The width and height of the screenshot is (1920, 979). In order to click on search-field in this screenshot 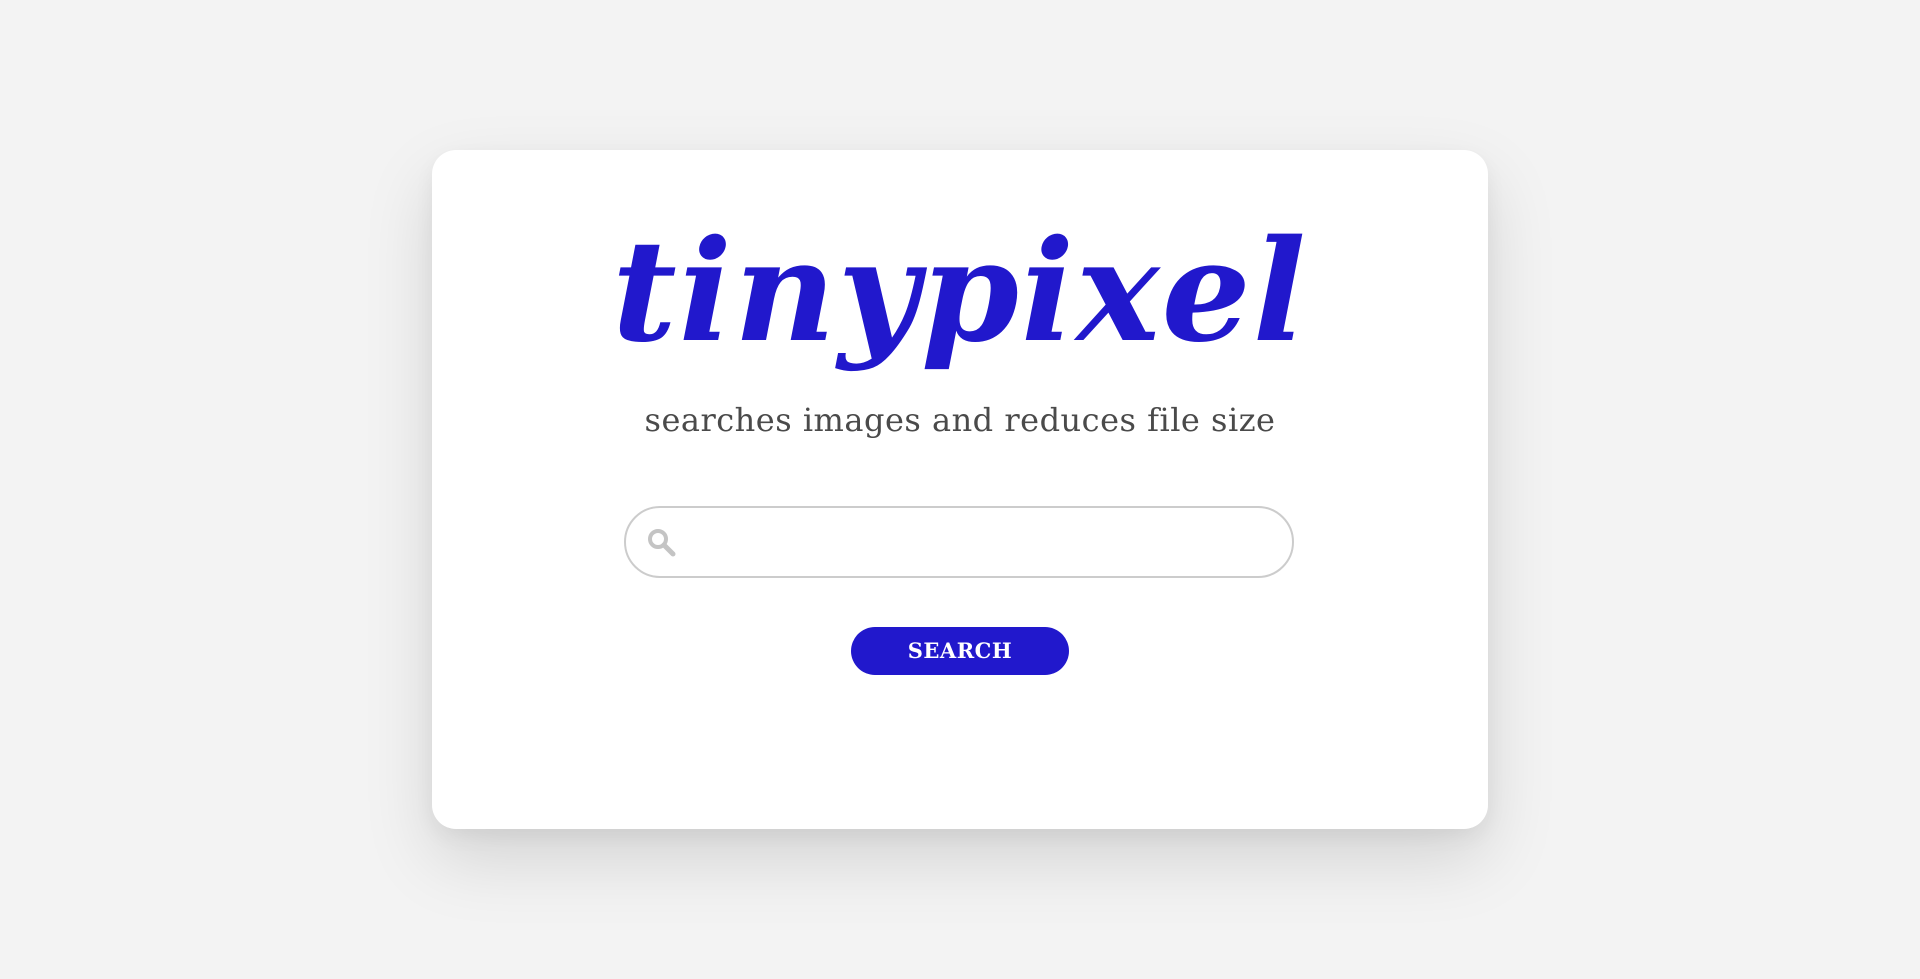, I will do `click(959, 542)`.